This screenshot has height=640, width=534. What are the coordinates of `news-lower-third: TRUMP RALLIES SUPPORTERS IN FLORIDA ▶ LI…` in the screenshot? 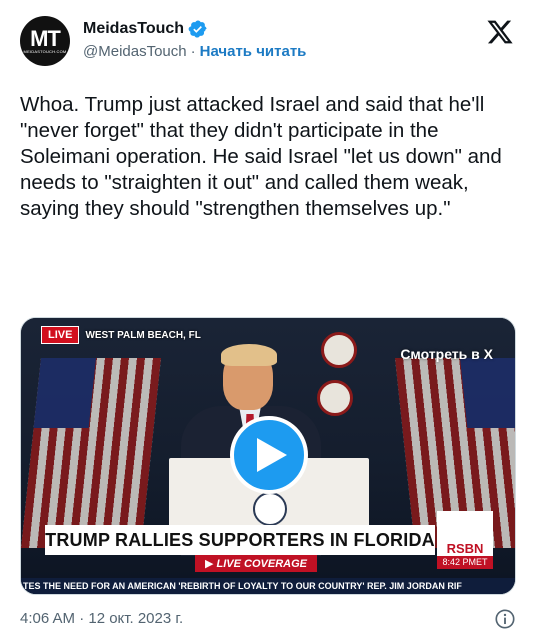 It's located at (269, 541).